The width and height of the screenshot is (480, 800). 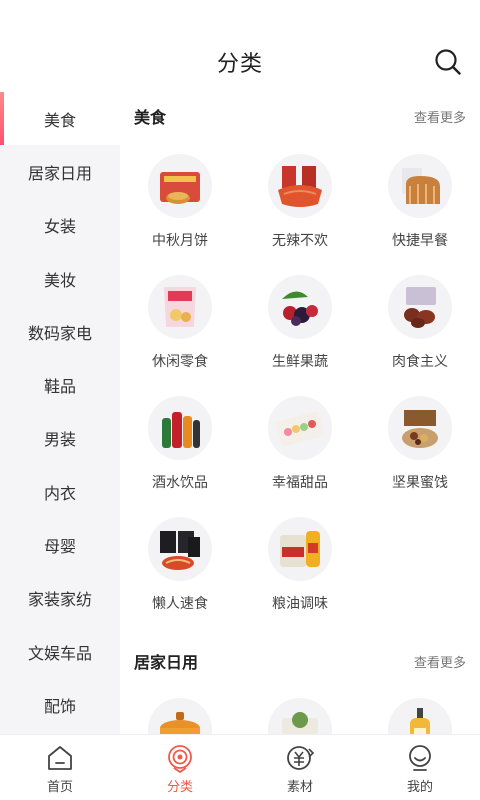 I want to click on tab-label: 我的, so click(x=419, y=787).